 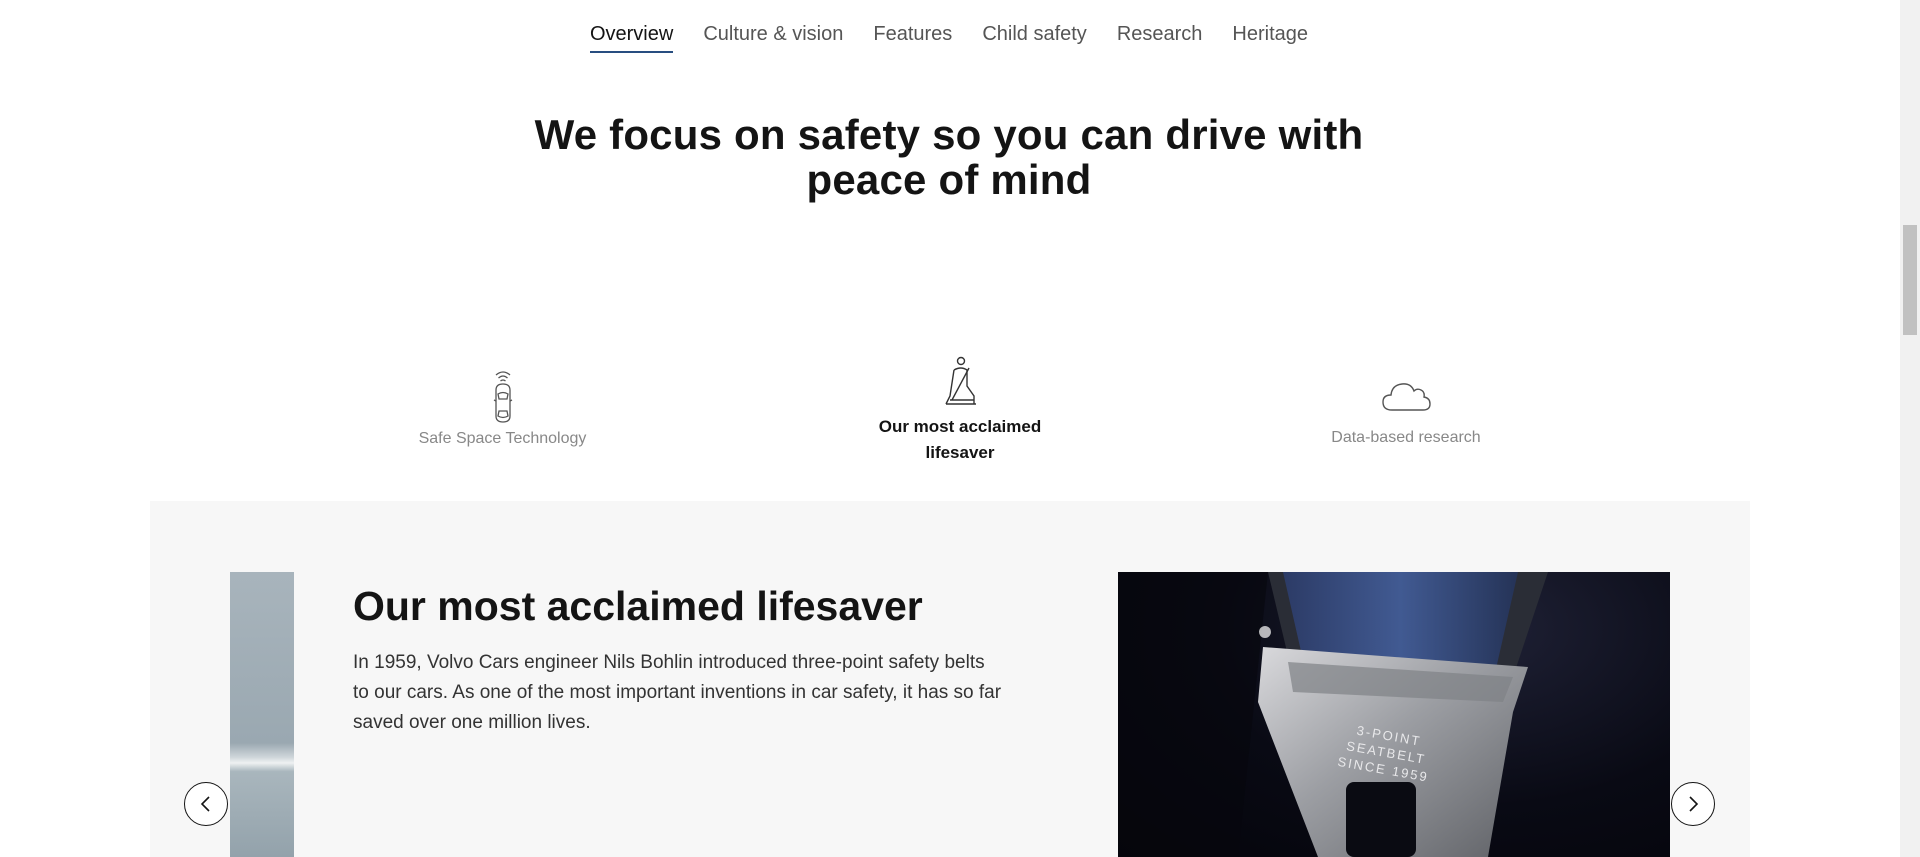 What do you see at coordinates (960, 411) in the screenshot?
I see `feature-lifesaver: Our most acclaimed lifesaver` at bounding box center [960, 411].